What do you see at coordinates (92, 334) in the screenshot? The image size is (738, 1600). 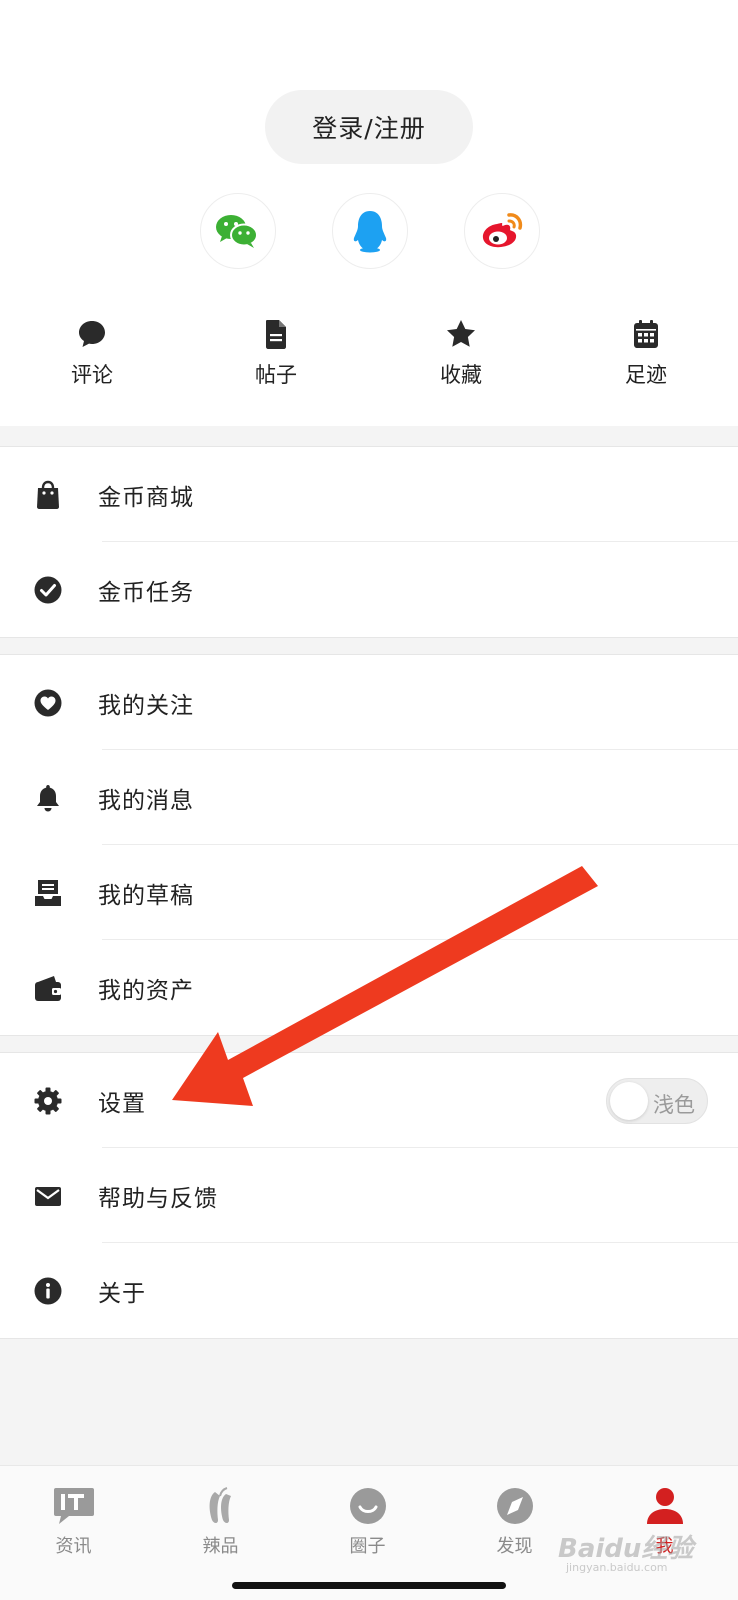 I see `comment-icon` at bounding box center [92, 334].